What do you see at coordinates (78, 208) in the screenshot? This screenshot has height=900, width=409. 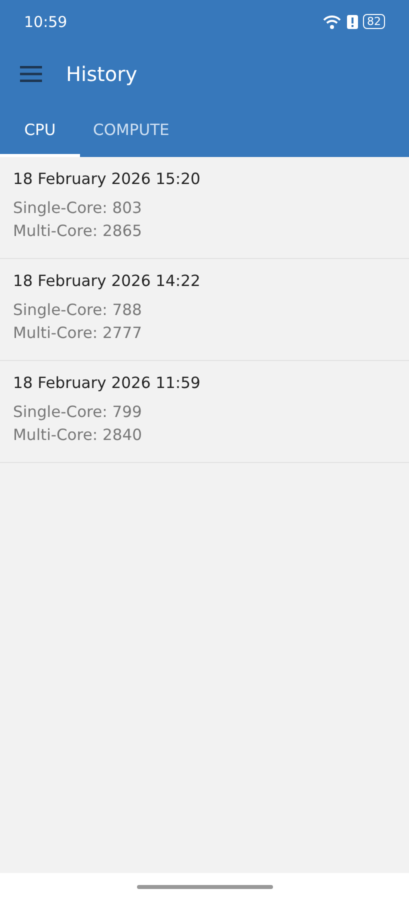 I see `single-core-score: Single-Core: 803` at bounding box center [78, 208].